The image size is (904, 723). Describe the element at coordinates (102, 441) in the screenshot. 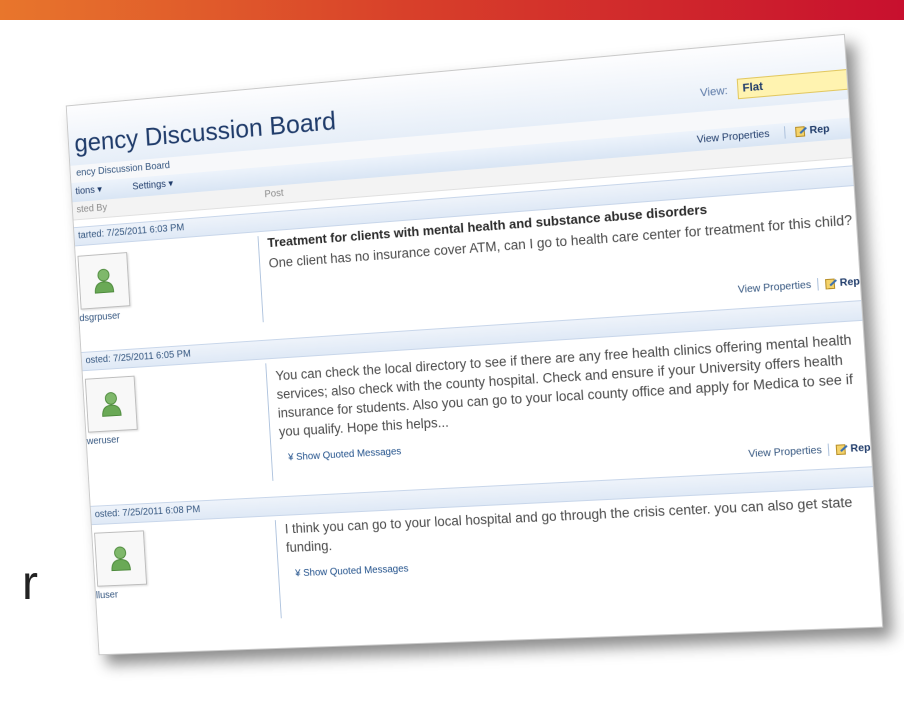

I see `post-author: weruser` at that location.